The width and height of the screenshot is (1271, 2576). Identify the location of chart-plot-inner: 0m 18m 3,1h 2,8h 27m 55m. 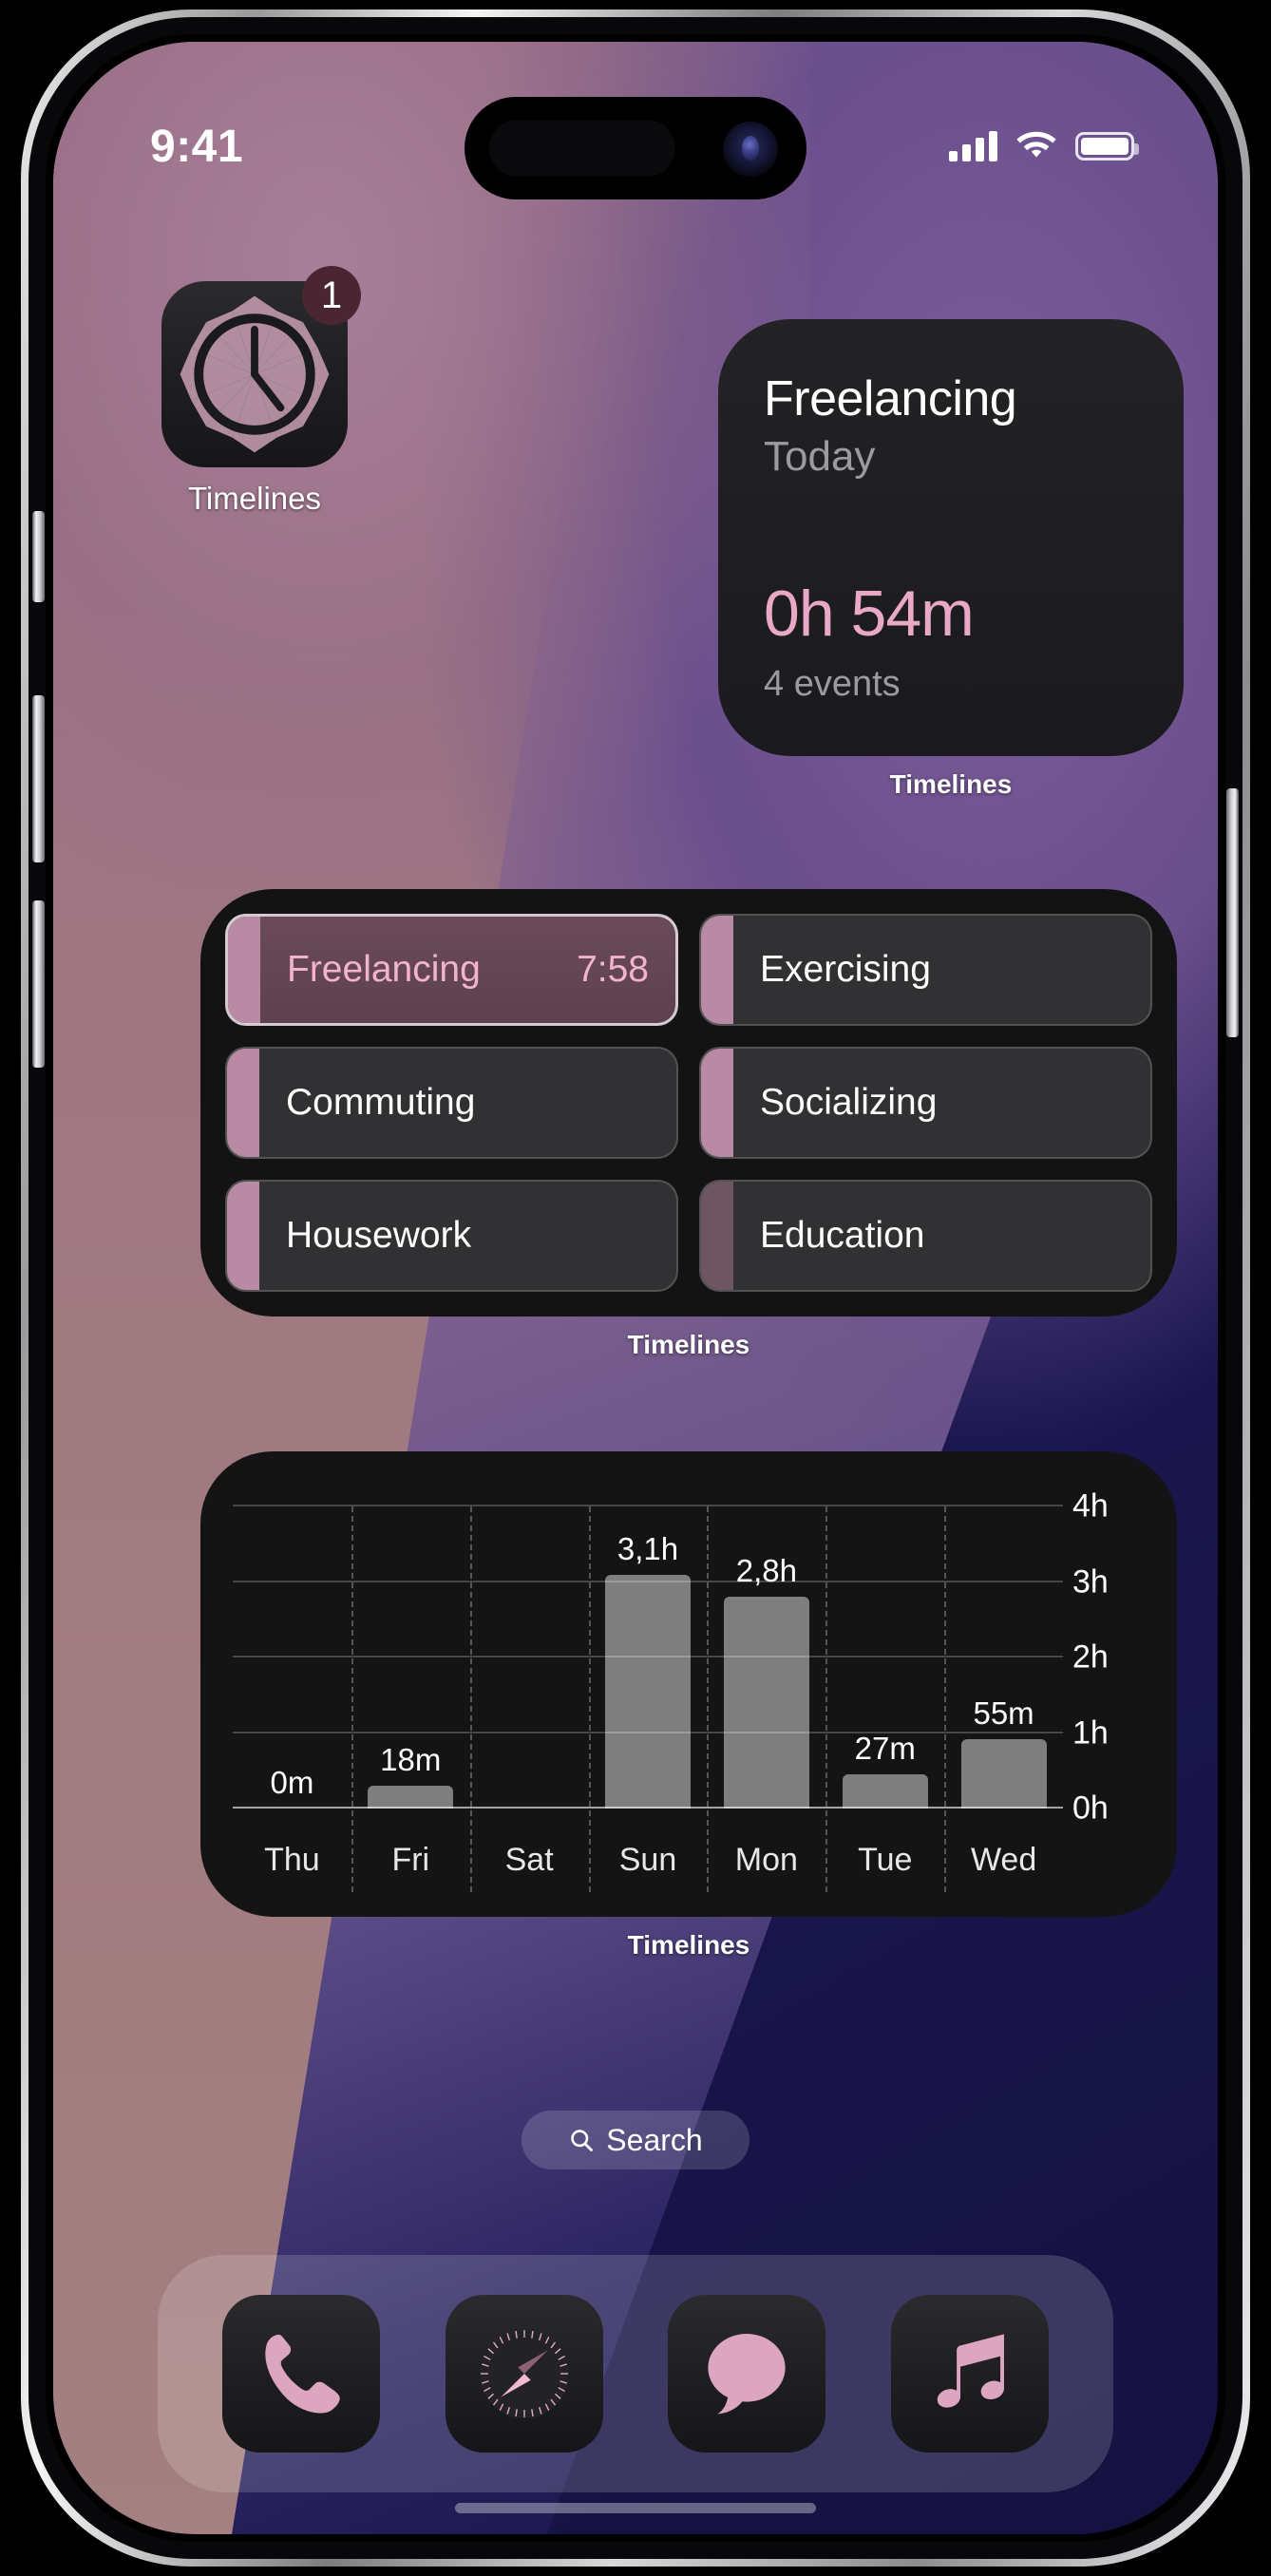
(648, 1698).